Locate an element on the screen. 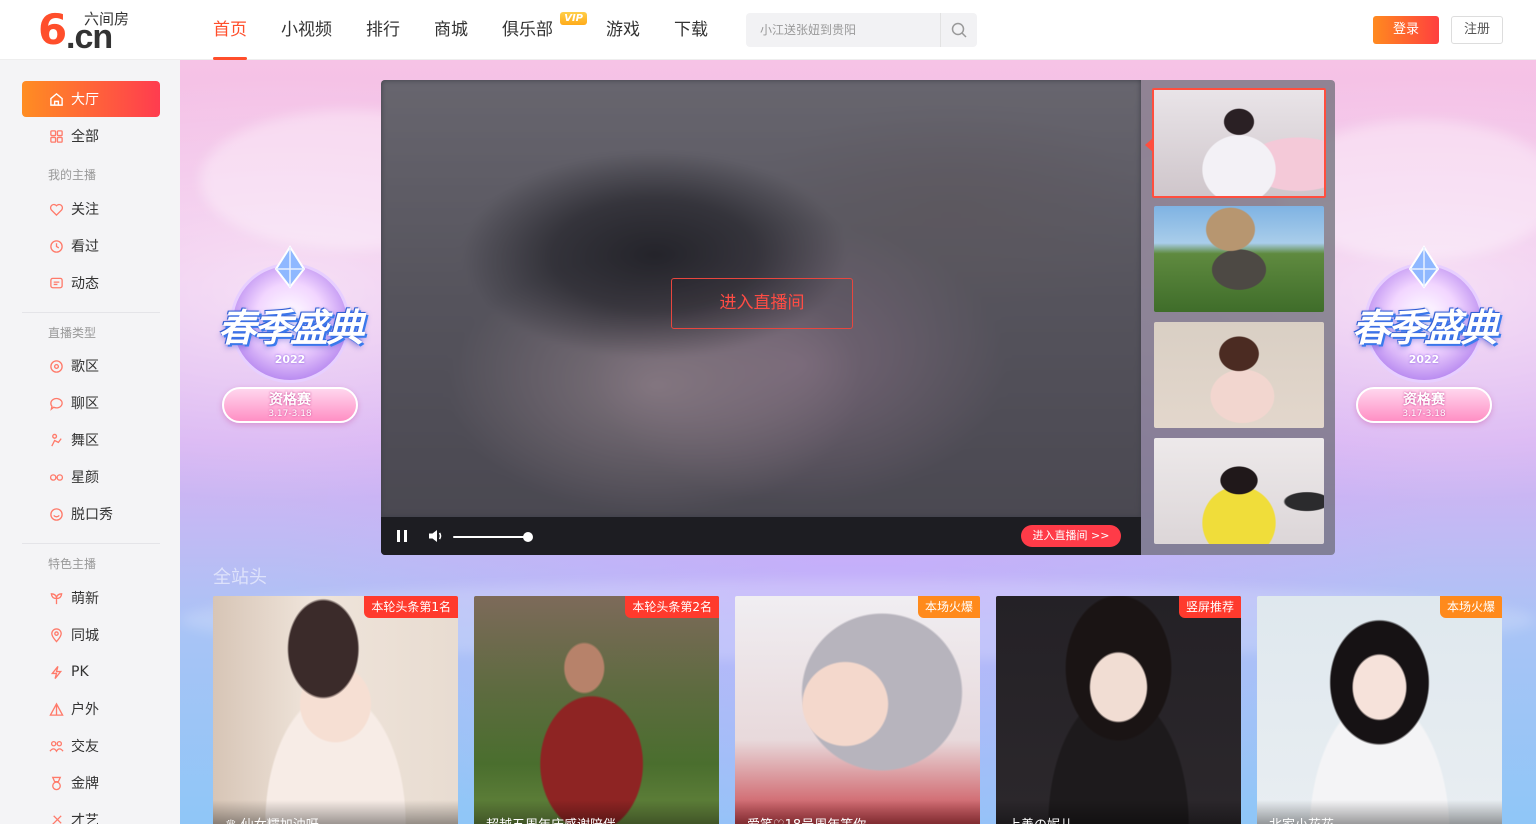 This screenshot has width=1536, height=824. login-button: 登录 is located at coordinates (1406, 30).